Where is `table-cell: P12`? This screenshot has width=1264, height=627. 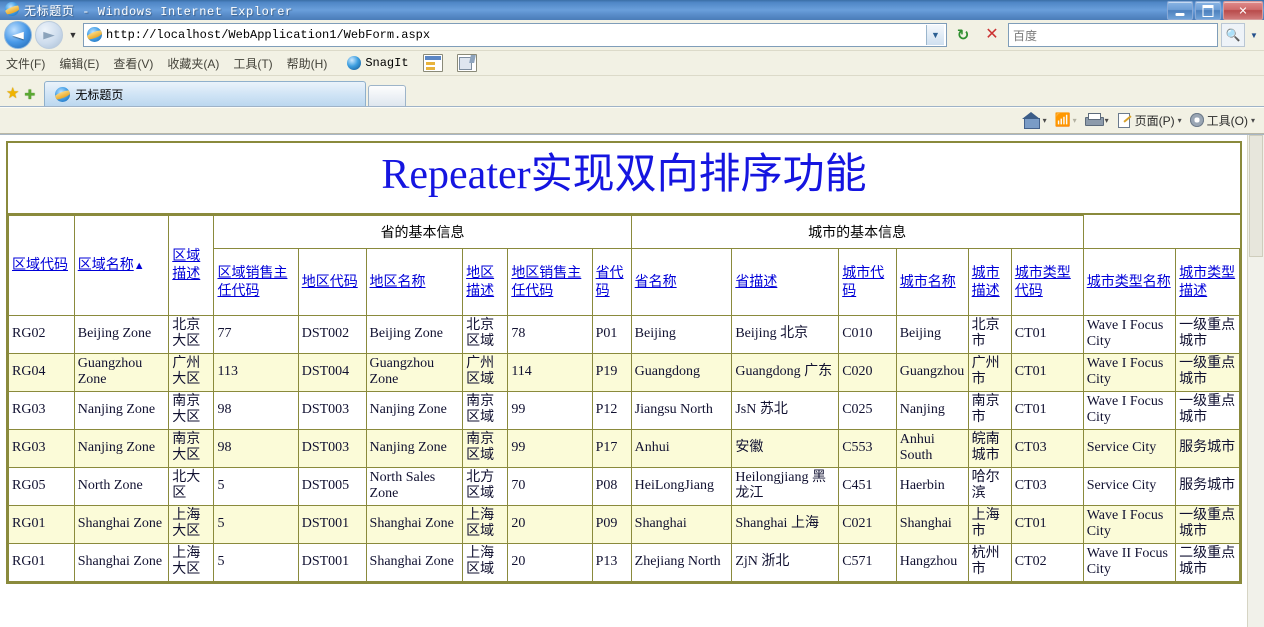
table-cell: P12 is located at coordinates (611, 410).